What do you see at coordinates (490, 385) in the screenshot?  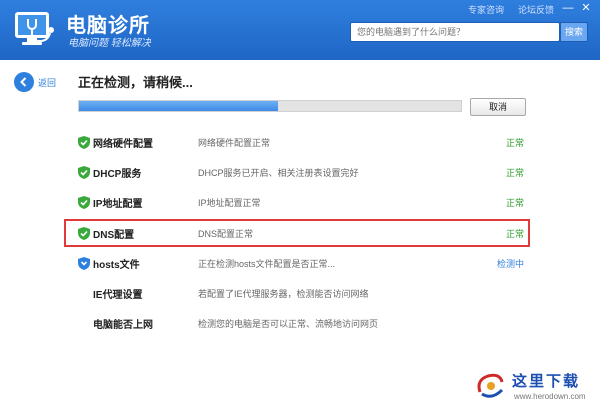 I see `swirl-logo-icon` at bounding box center [490, 385].